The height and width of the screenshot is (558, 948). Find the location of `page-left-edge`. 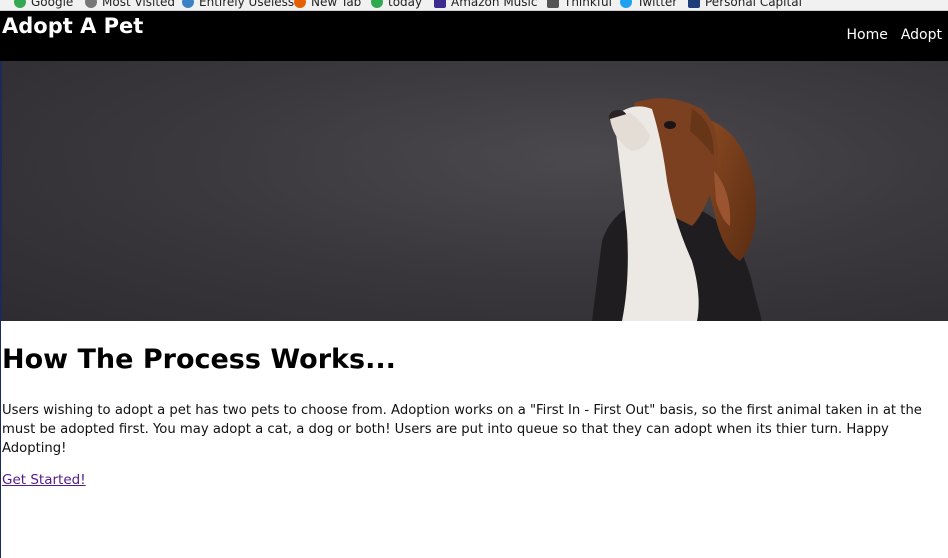

page-left-edge is located at coordinates (0, 439).